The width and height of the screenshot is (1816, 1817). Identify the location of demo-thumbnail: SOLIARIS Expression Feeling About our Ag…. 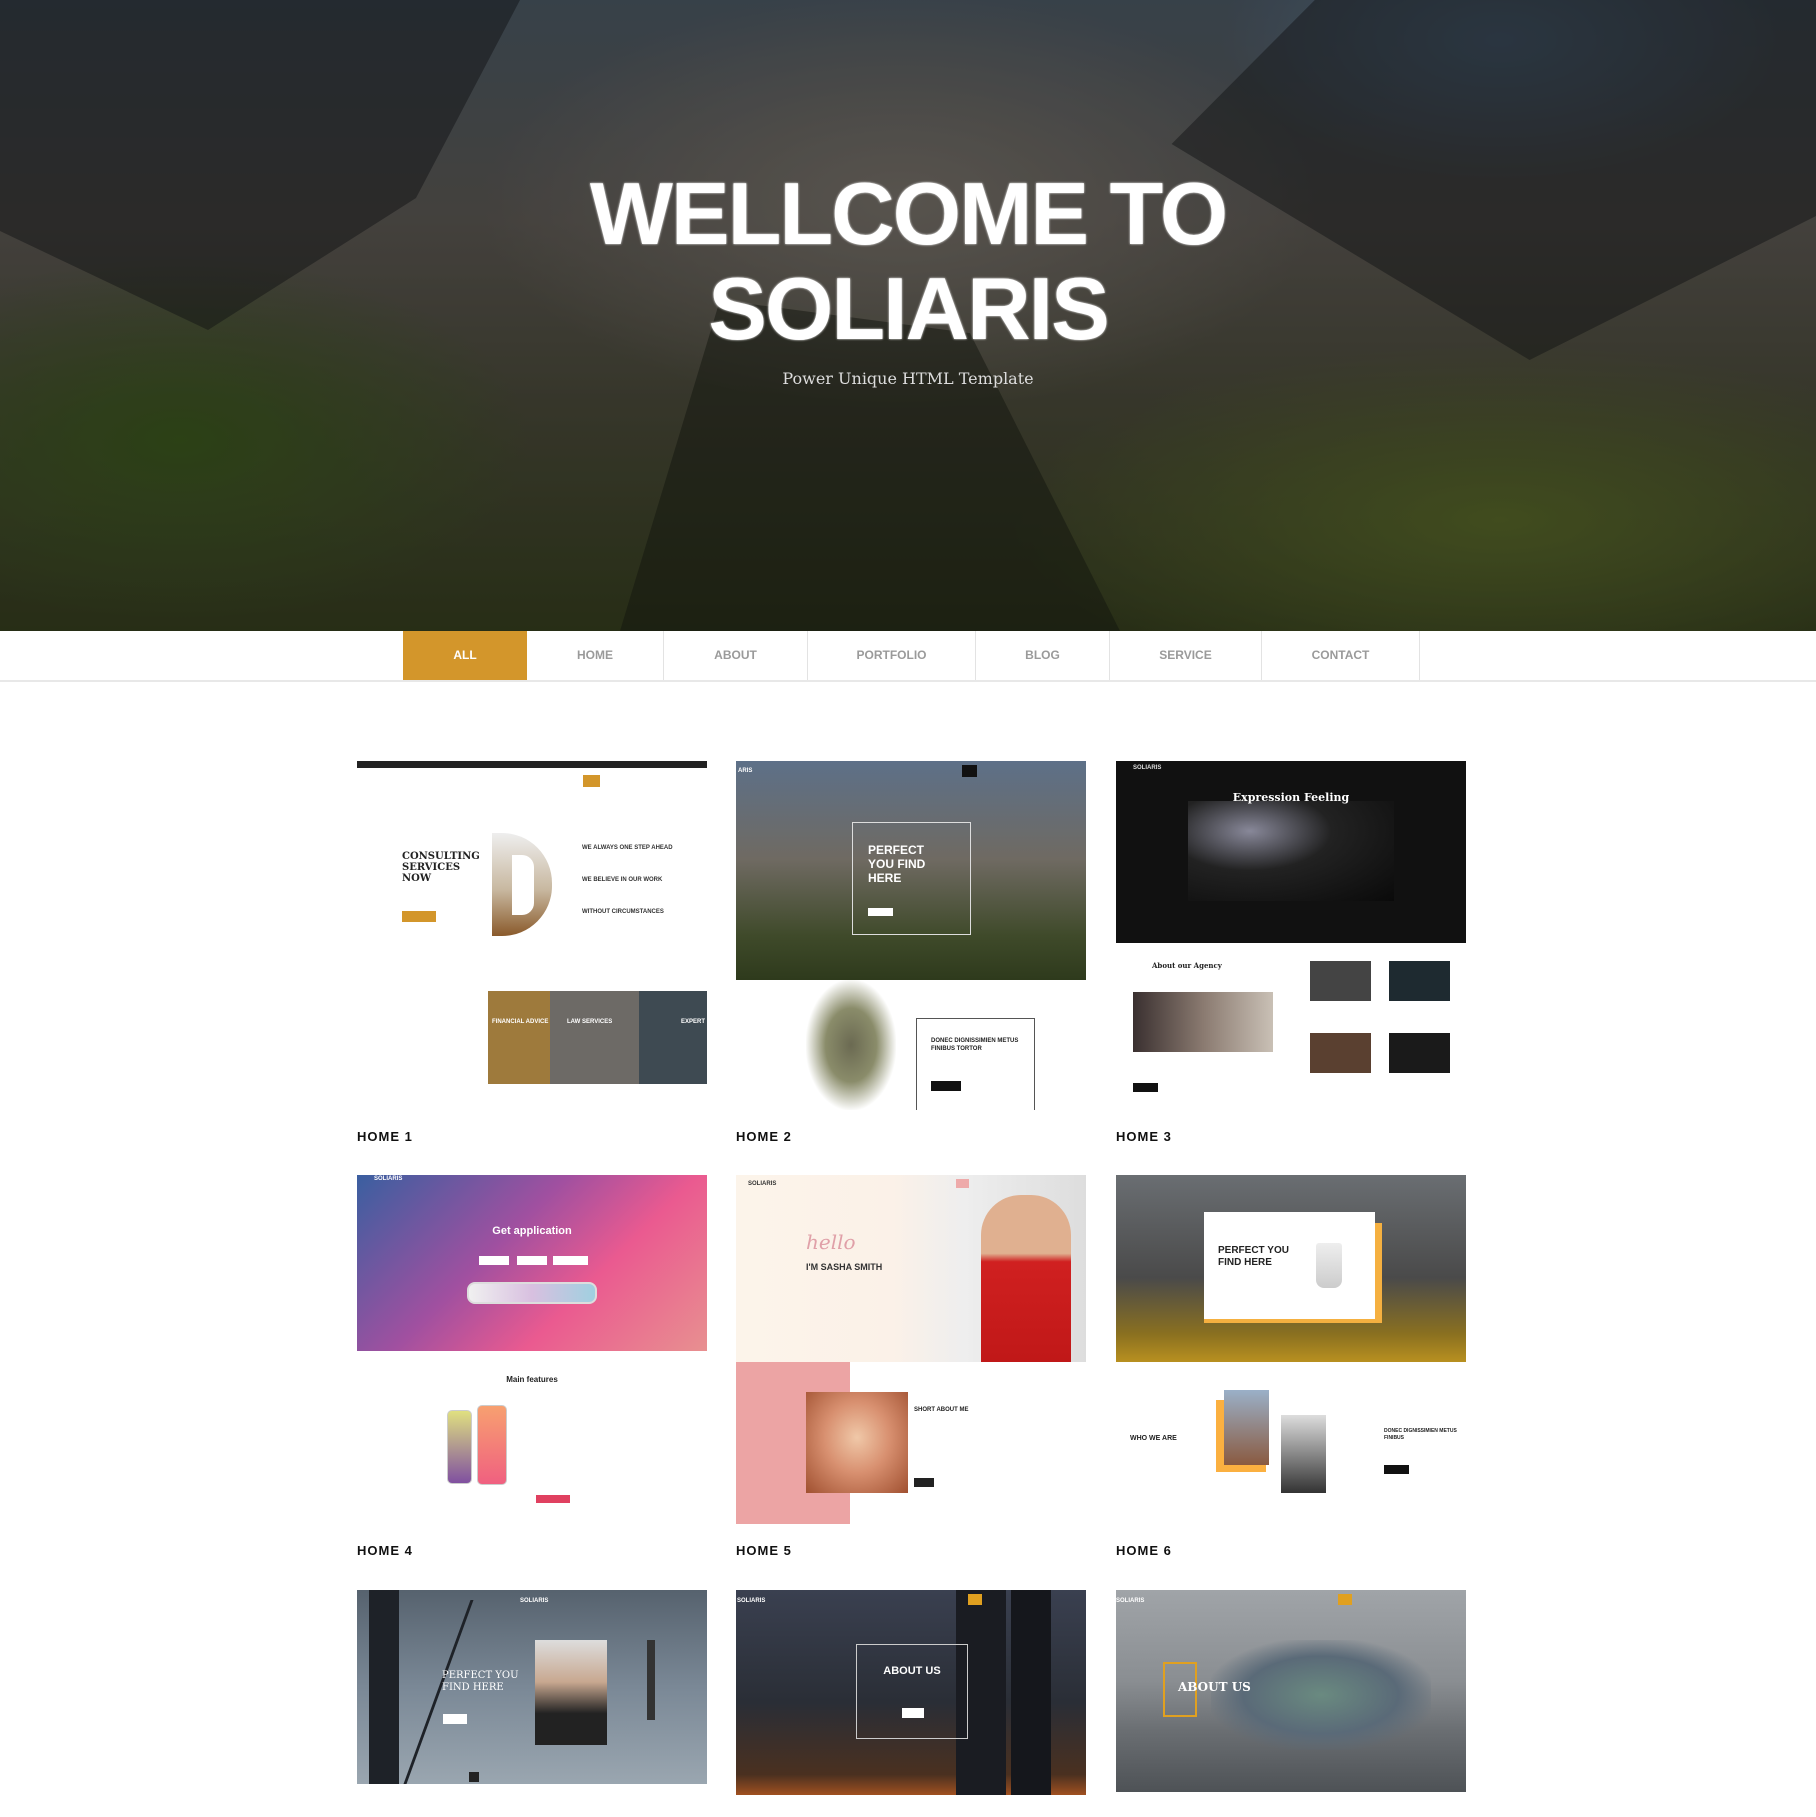
(1291, 935).